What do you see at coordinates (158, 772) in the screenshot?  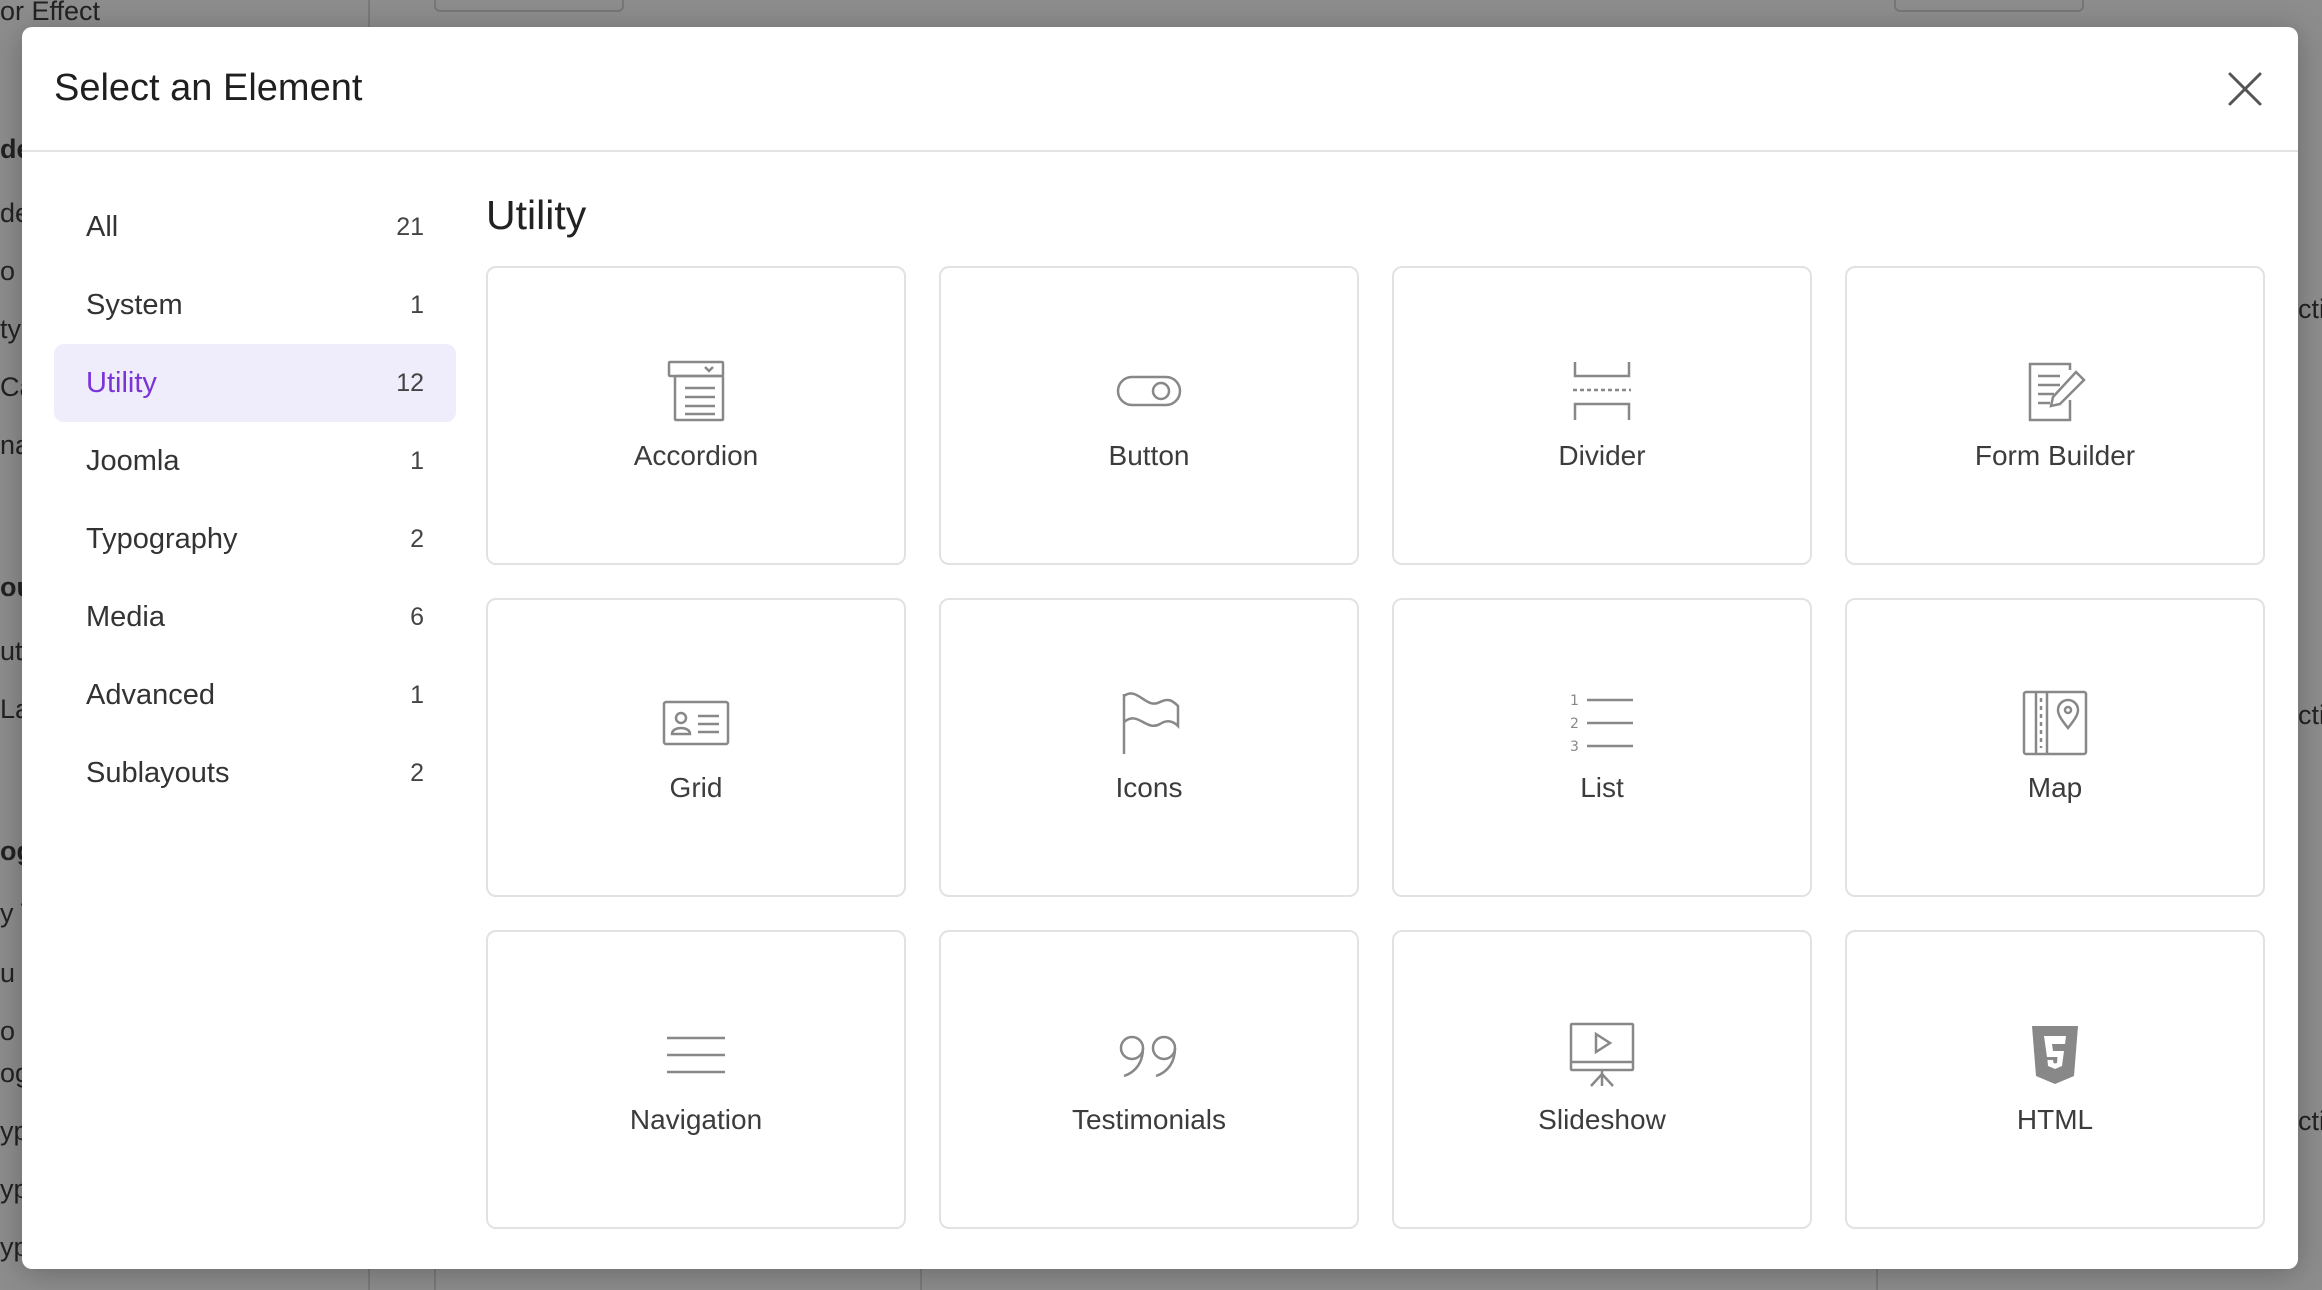 I see `category-label: Sublayouts` at bounding box center [158, 772].